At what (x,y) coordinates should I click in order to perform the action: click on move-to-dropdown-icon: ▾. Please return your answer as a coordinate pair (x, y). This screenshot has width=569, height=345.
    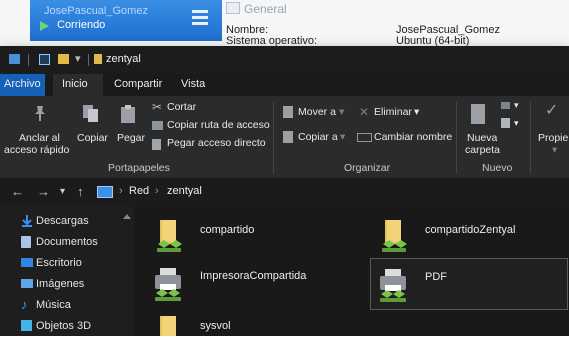
    Looking at the image, I should click on (341, 112).